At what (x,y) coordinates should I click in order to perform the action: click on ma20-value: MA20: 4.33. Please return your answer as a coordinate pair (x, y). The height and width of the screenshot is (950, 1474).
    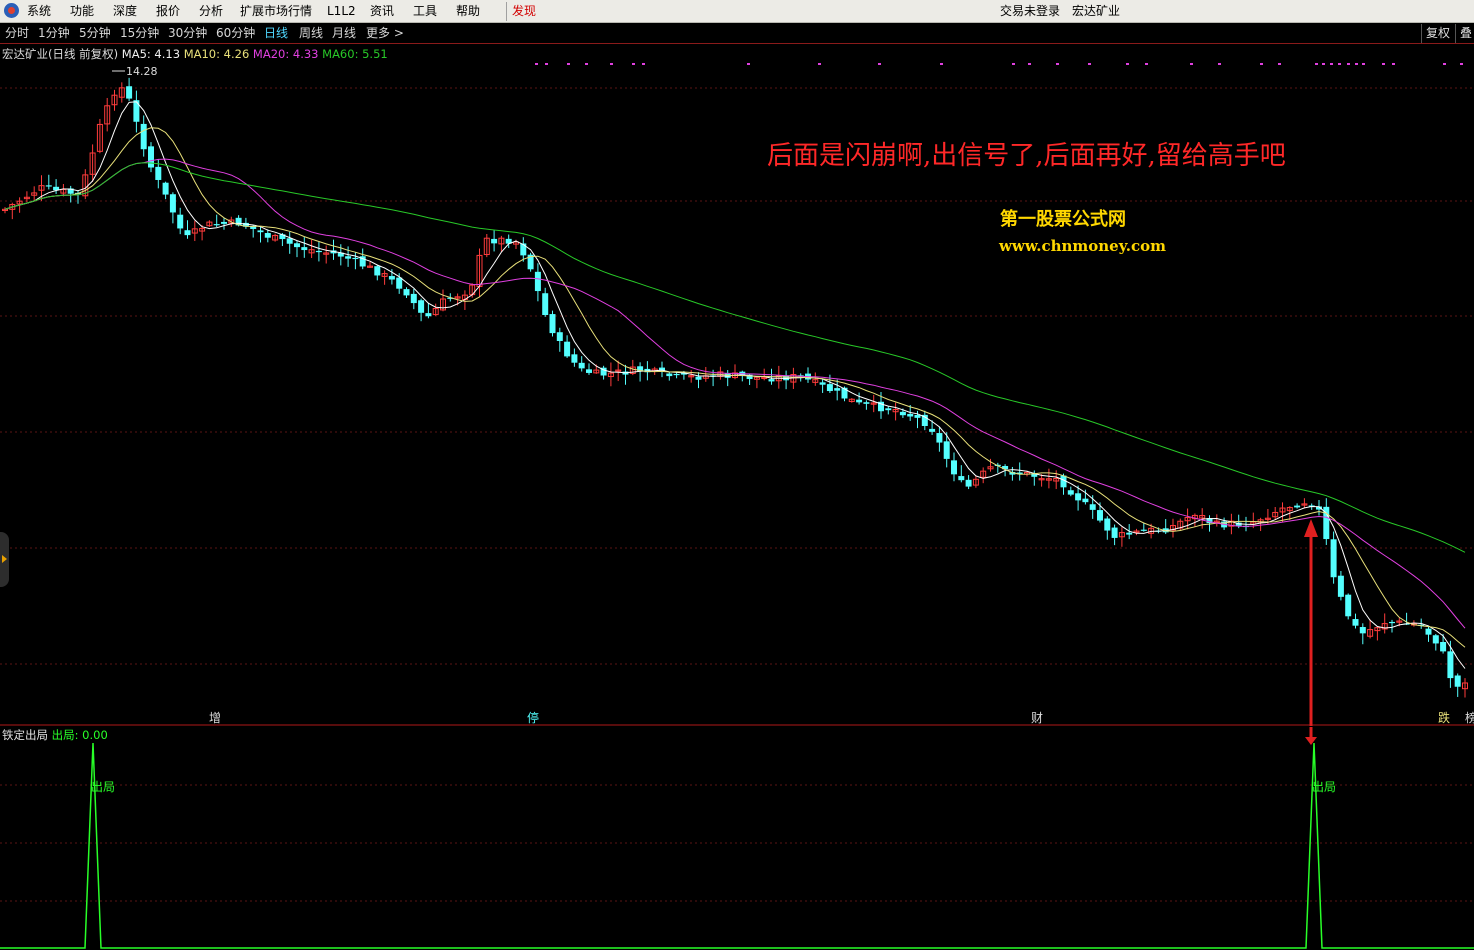
    Looking at the image, I should click on (285, 54).